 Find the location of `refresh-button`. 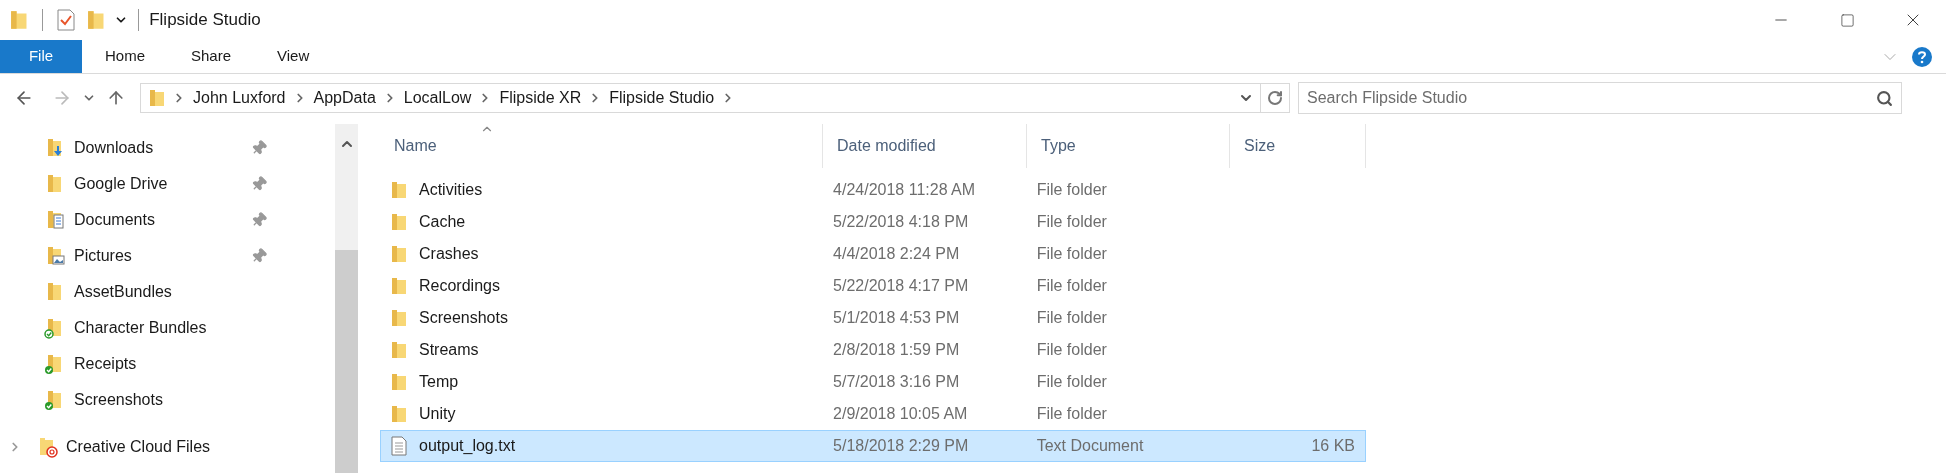

refresh-button is located at coordinates (1275, 98).